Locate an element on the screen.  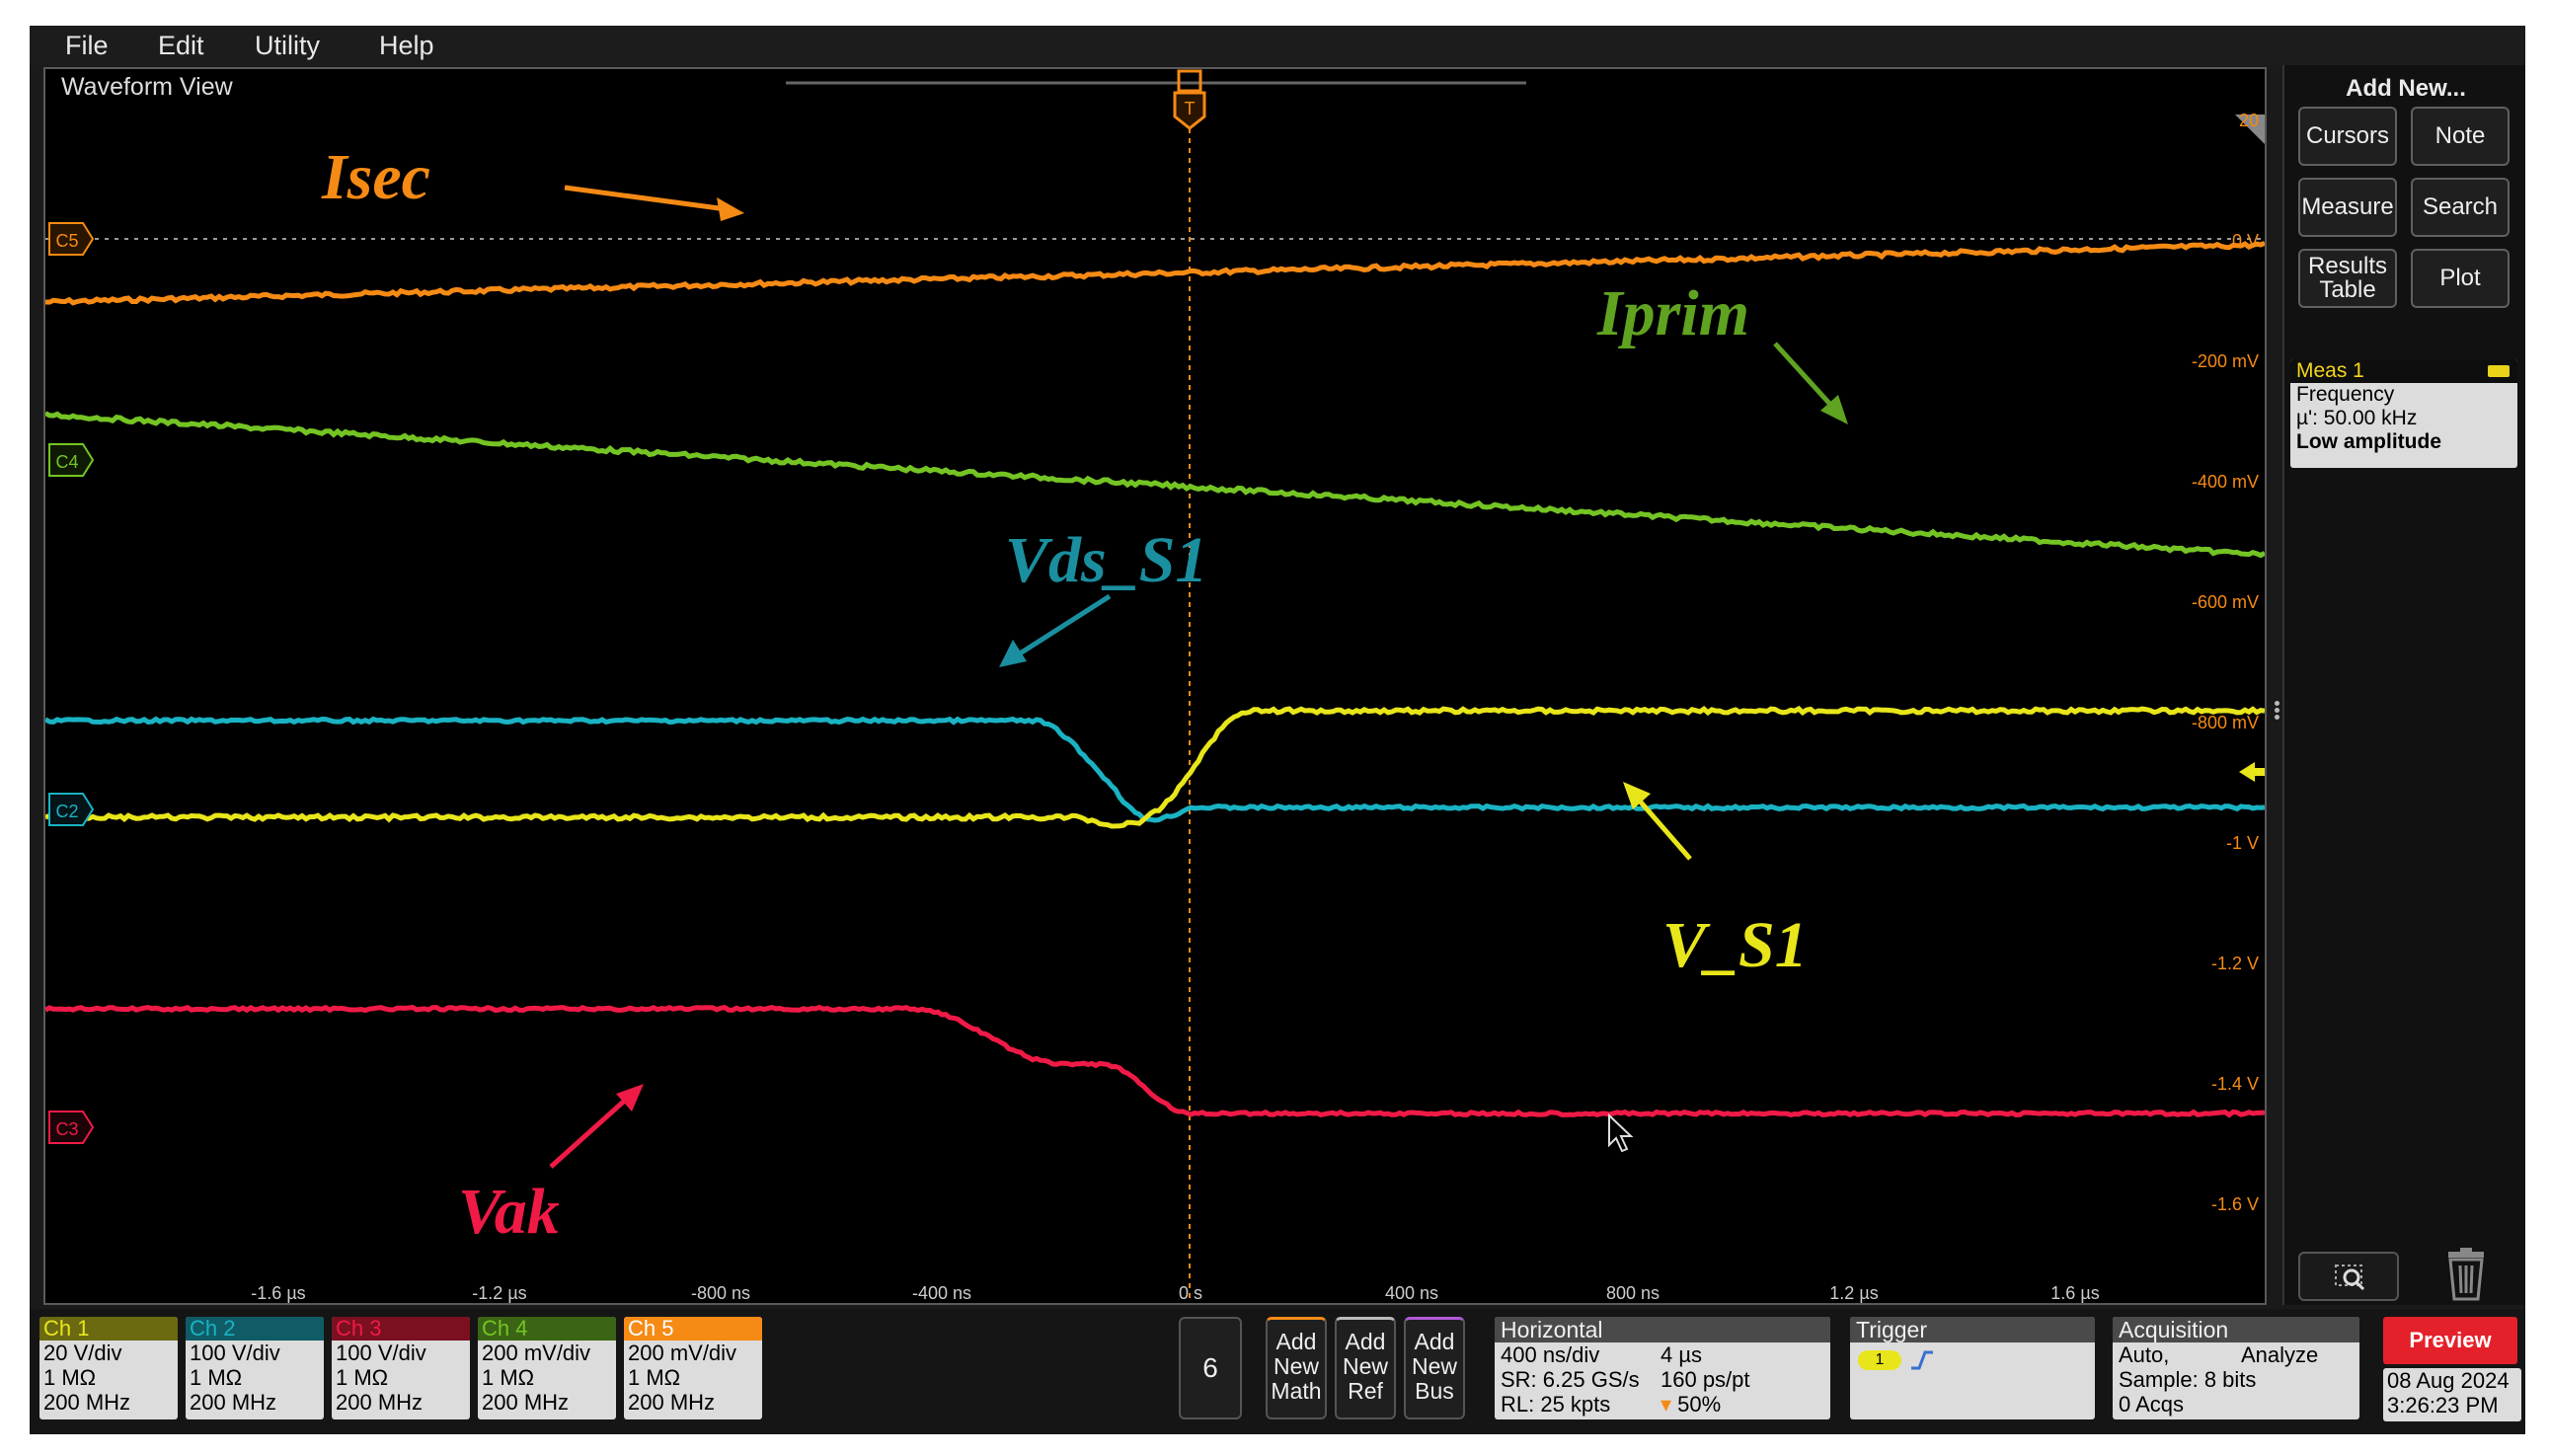
search-button: Search is located at coordinates (2460, 207).